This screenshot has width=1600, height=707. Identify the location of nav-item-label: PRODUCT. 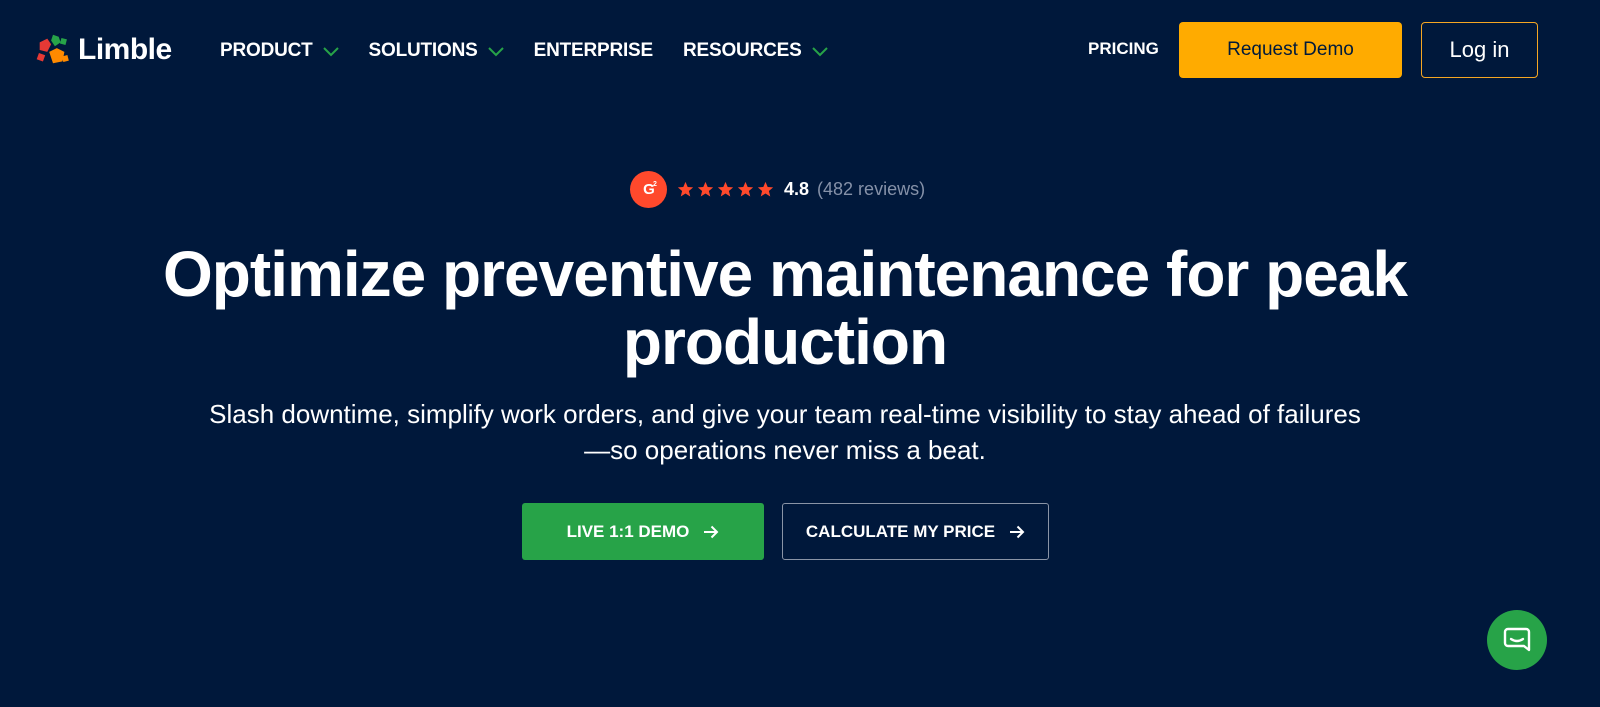
(266, 50).